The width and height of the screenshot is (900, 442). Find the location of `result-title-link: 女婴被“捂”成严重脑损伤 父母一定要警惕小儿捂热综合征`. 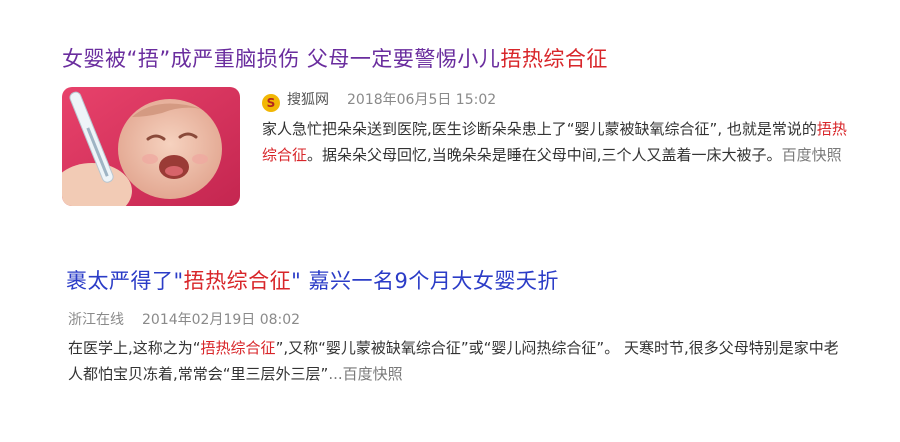

result-title-link: 女婴被“捂”成严重脑损伤 父母一定要警惕小儿捂热综合征 is located at coordinates (335, 59).